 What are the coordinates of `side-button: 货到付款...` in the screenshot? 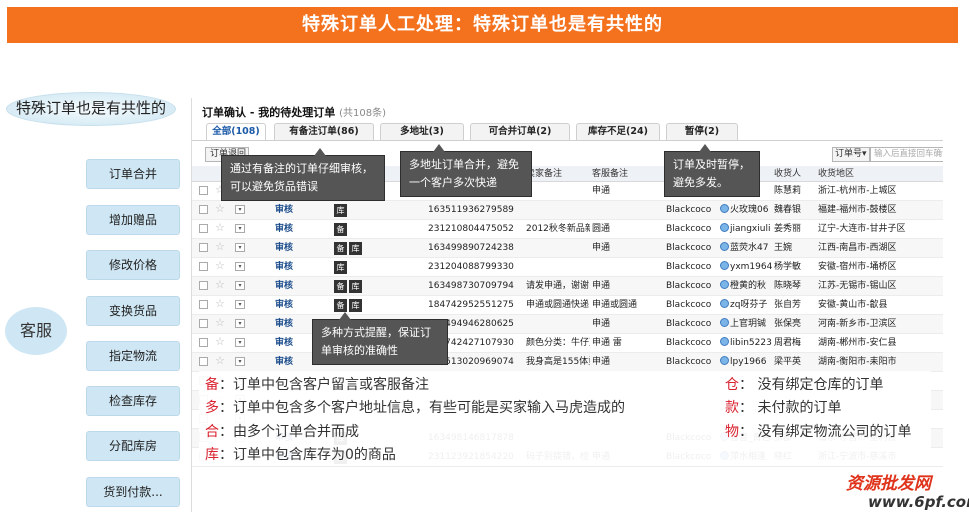 It's located at (133, 492).